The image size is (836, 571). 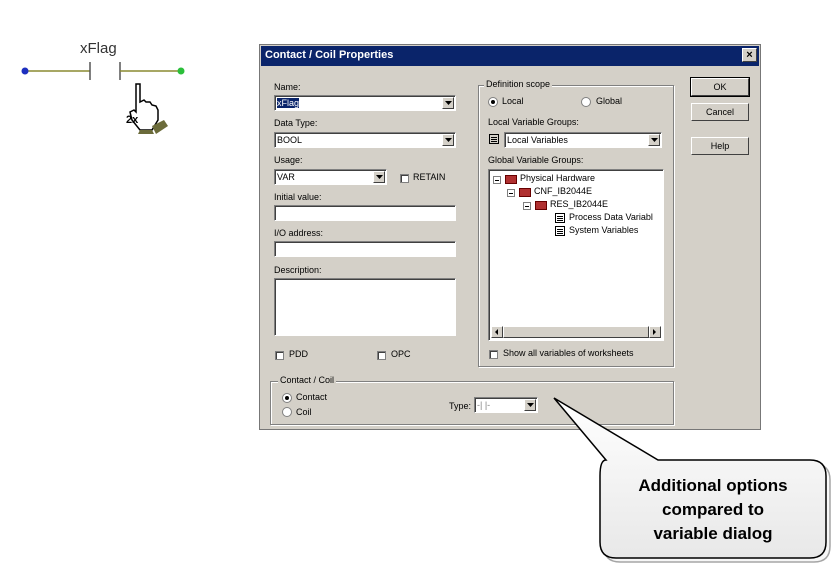 I want to click on usage-label: Usage:, so click(x=288, y=160).